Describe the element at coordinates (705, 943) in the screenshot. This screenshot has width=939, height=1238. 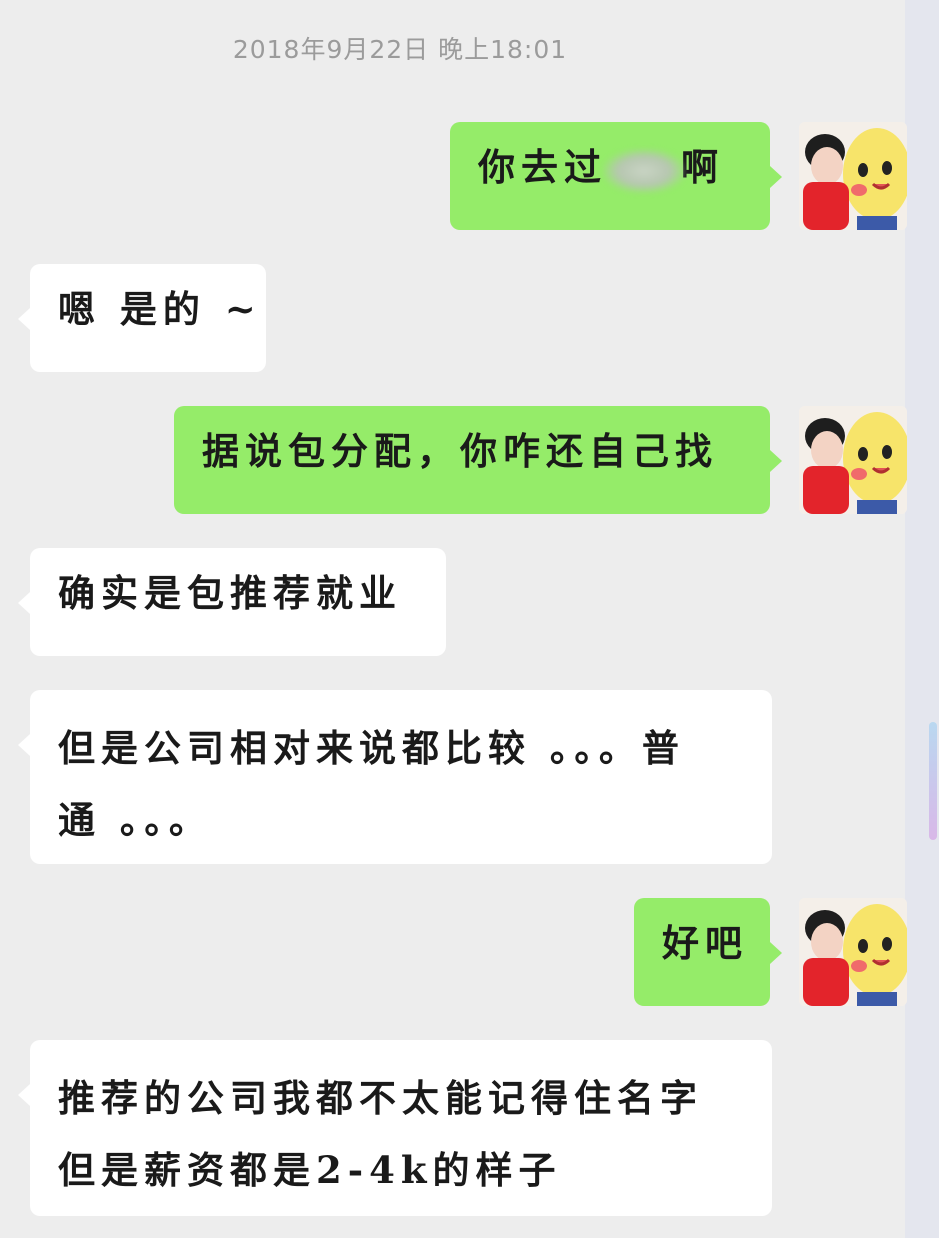
I see `message-text: 好吧` at that location.